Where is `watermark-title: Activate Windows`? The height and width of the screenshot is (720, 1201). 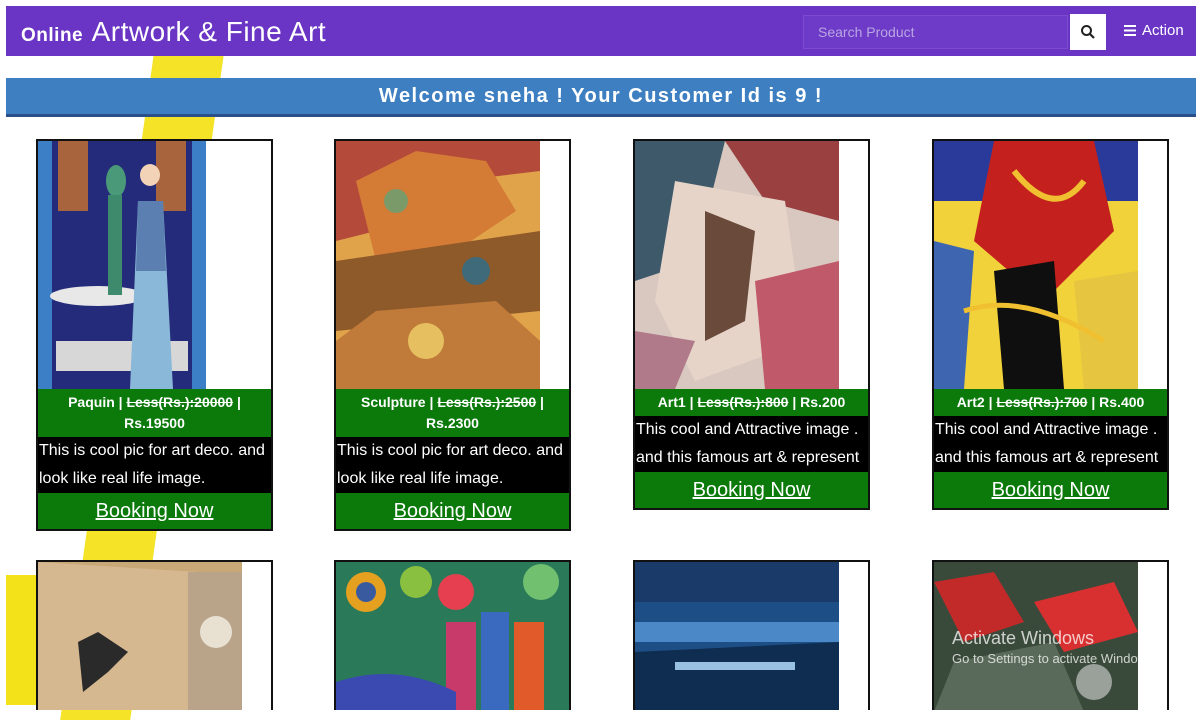
watermark-title: Activate Windows is located at coordinates (1023, 638).